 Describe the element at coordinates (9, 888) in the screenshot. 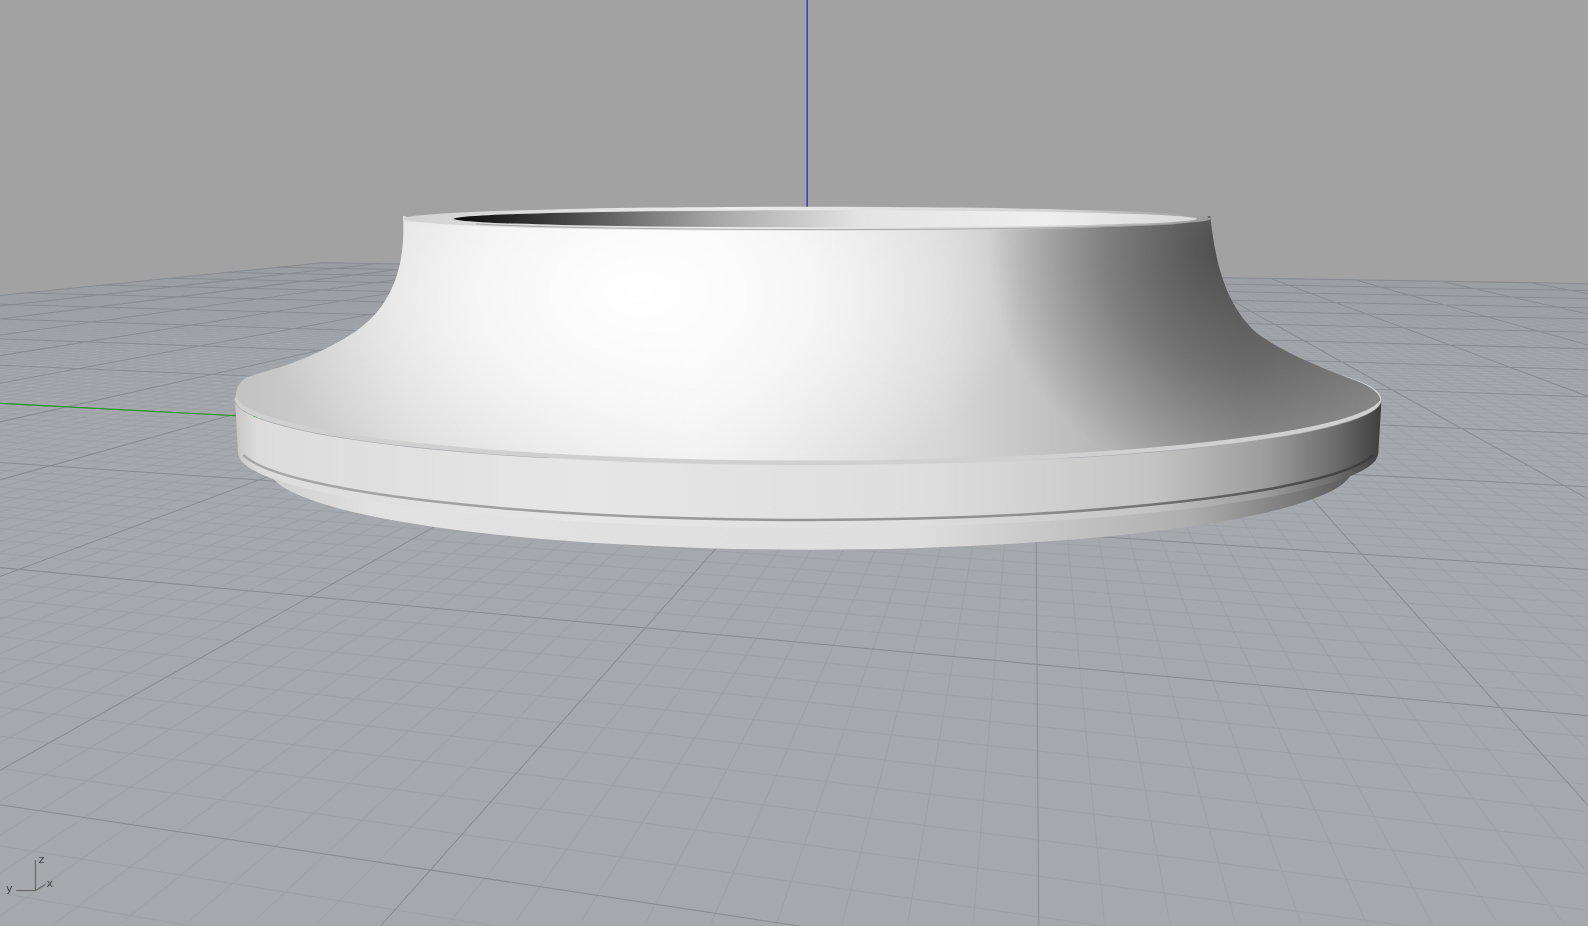

I see `axis-label: y` at that location.